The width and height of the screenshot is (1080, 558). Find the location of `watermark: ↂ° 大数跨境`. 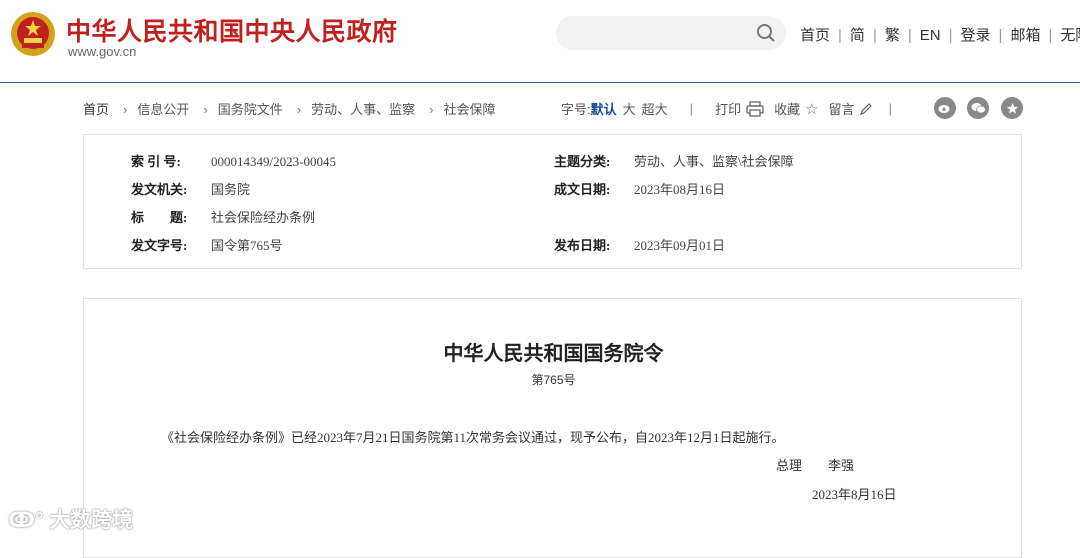

watermark: ↂ° 大数跨境 is located at coordinates (70, 519).